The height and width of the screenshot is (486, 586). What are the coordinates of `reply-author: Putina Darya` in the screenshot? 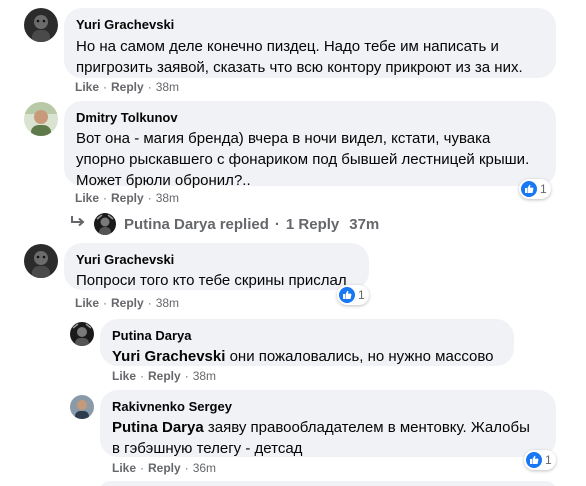 It's located at (307, 335).